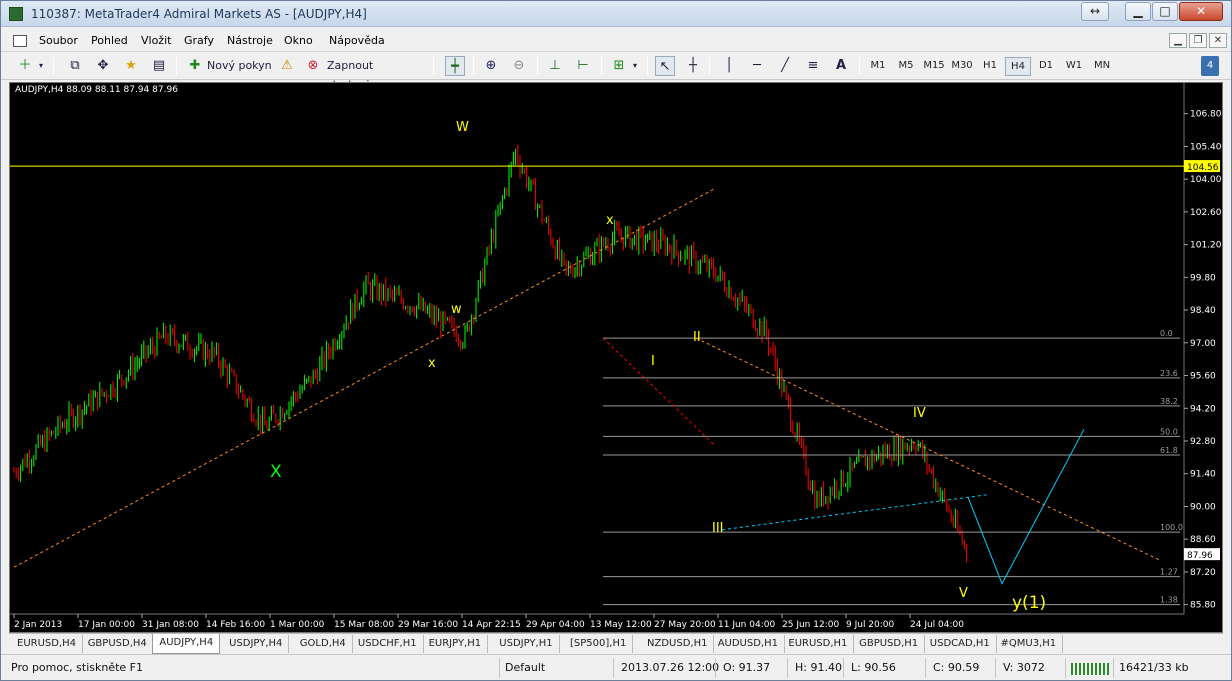 Image resolution: width=1232 pixels, height=681 pixels. Describe the element at coordinates (599, 644) in the screenshot. I see `chart-tab: [SP500],H1` at that location.